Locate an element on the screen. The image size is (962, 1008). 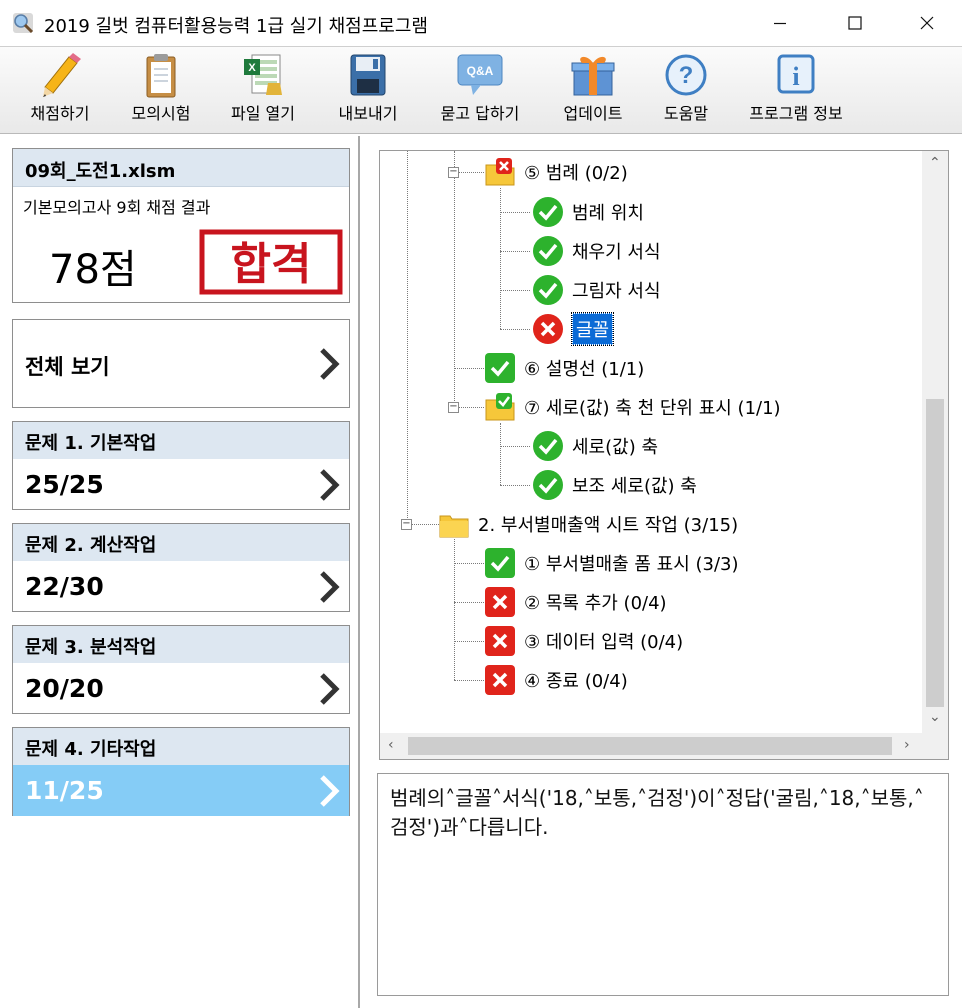
view-all-label: 전체 보기 is located at coordinates (67, 367).